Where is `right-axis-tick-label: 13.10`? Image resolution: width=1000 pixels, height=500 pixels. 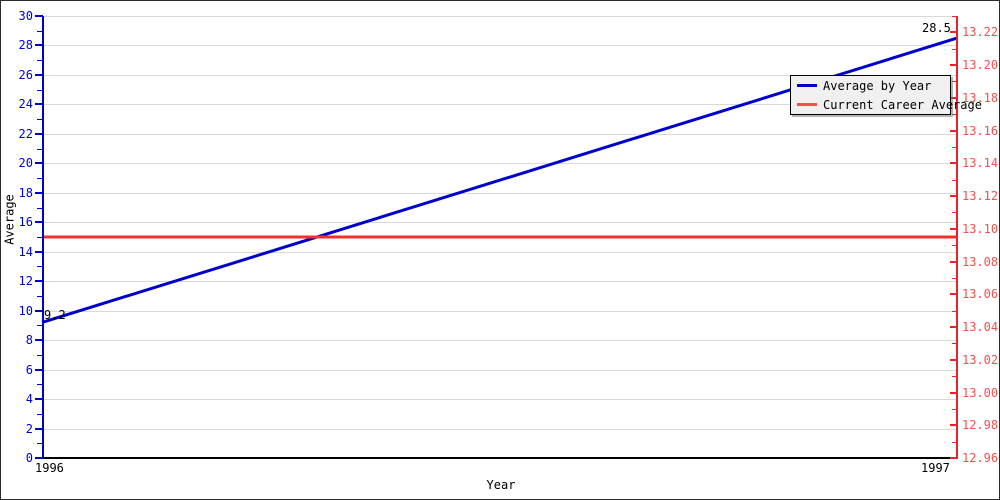
right-axis-tick-label: 13.10 is located at coordinates (980, 228).